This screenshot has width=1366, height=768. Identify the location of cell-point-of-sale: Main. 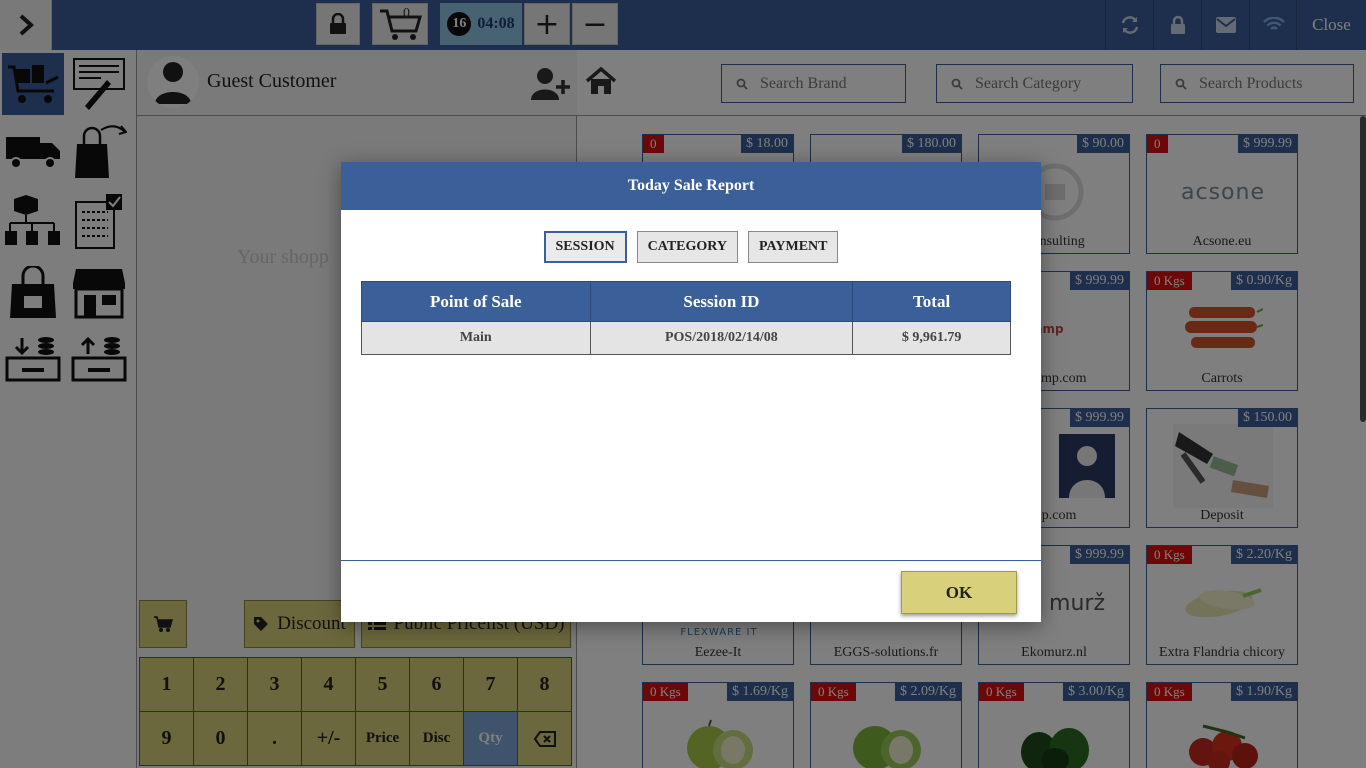
(476, 338).